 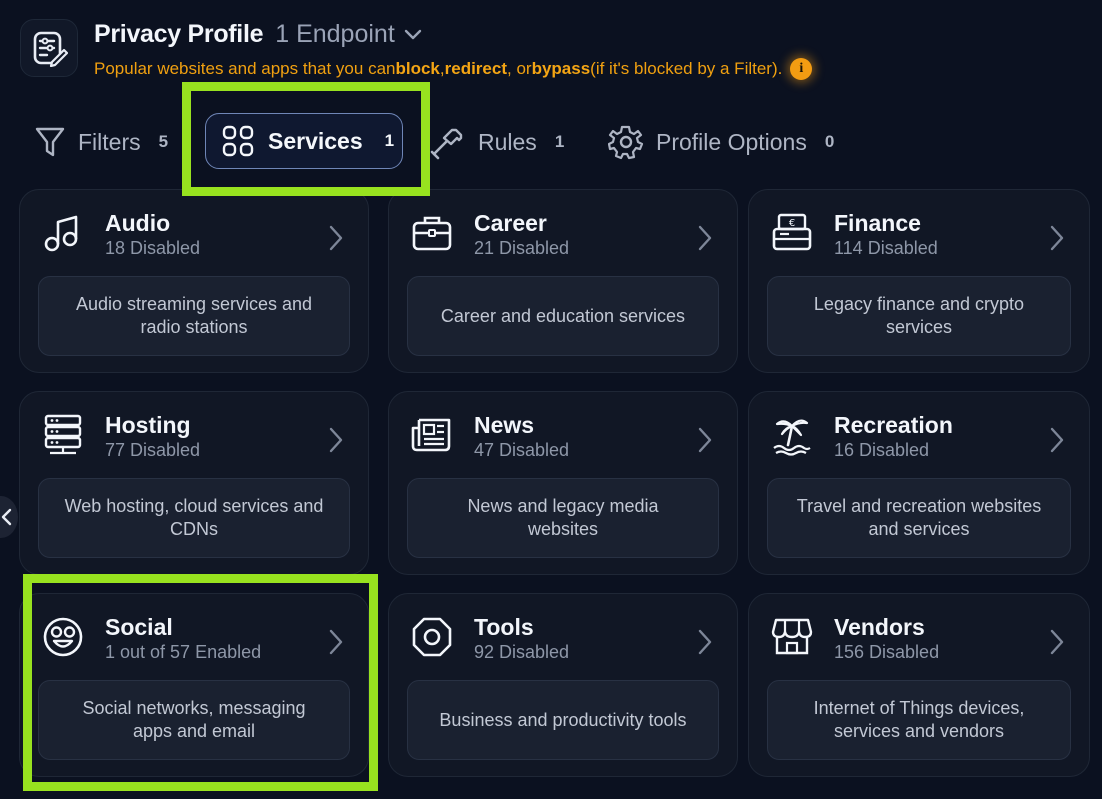 What do you see at coordinates (148, 425) in the screenshot?
I see `card-title: Hosting` at bounding box center [148, 425].